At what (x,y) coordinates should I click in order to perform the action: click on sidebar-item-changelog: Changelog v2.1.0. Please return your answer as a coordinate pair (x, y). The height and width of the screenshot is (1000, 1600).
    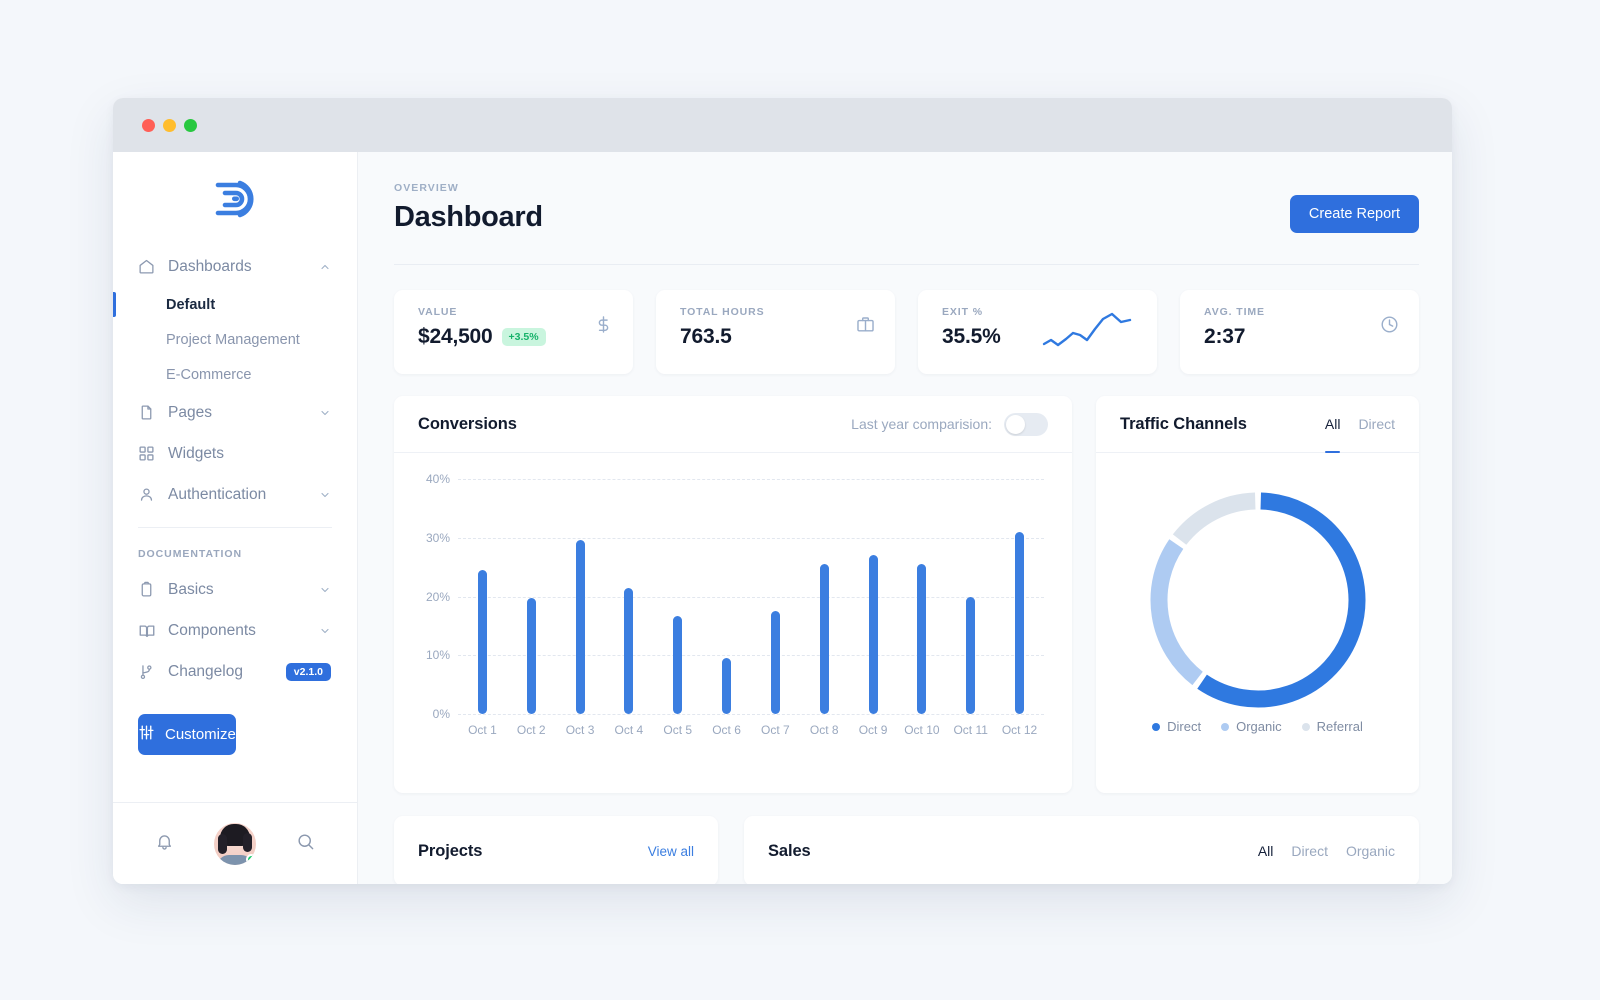
    Looking at the image, I should click on (235, 671).